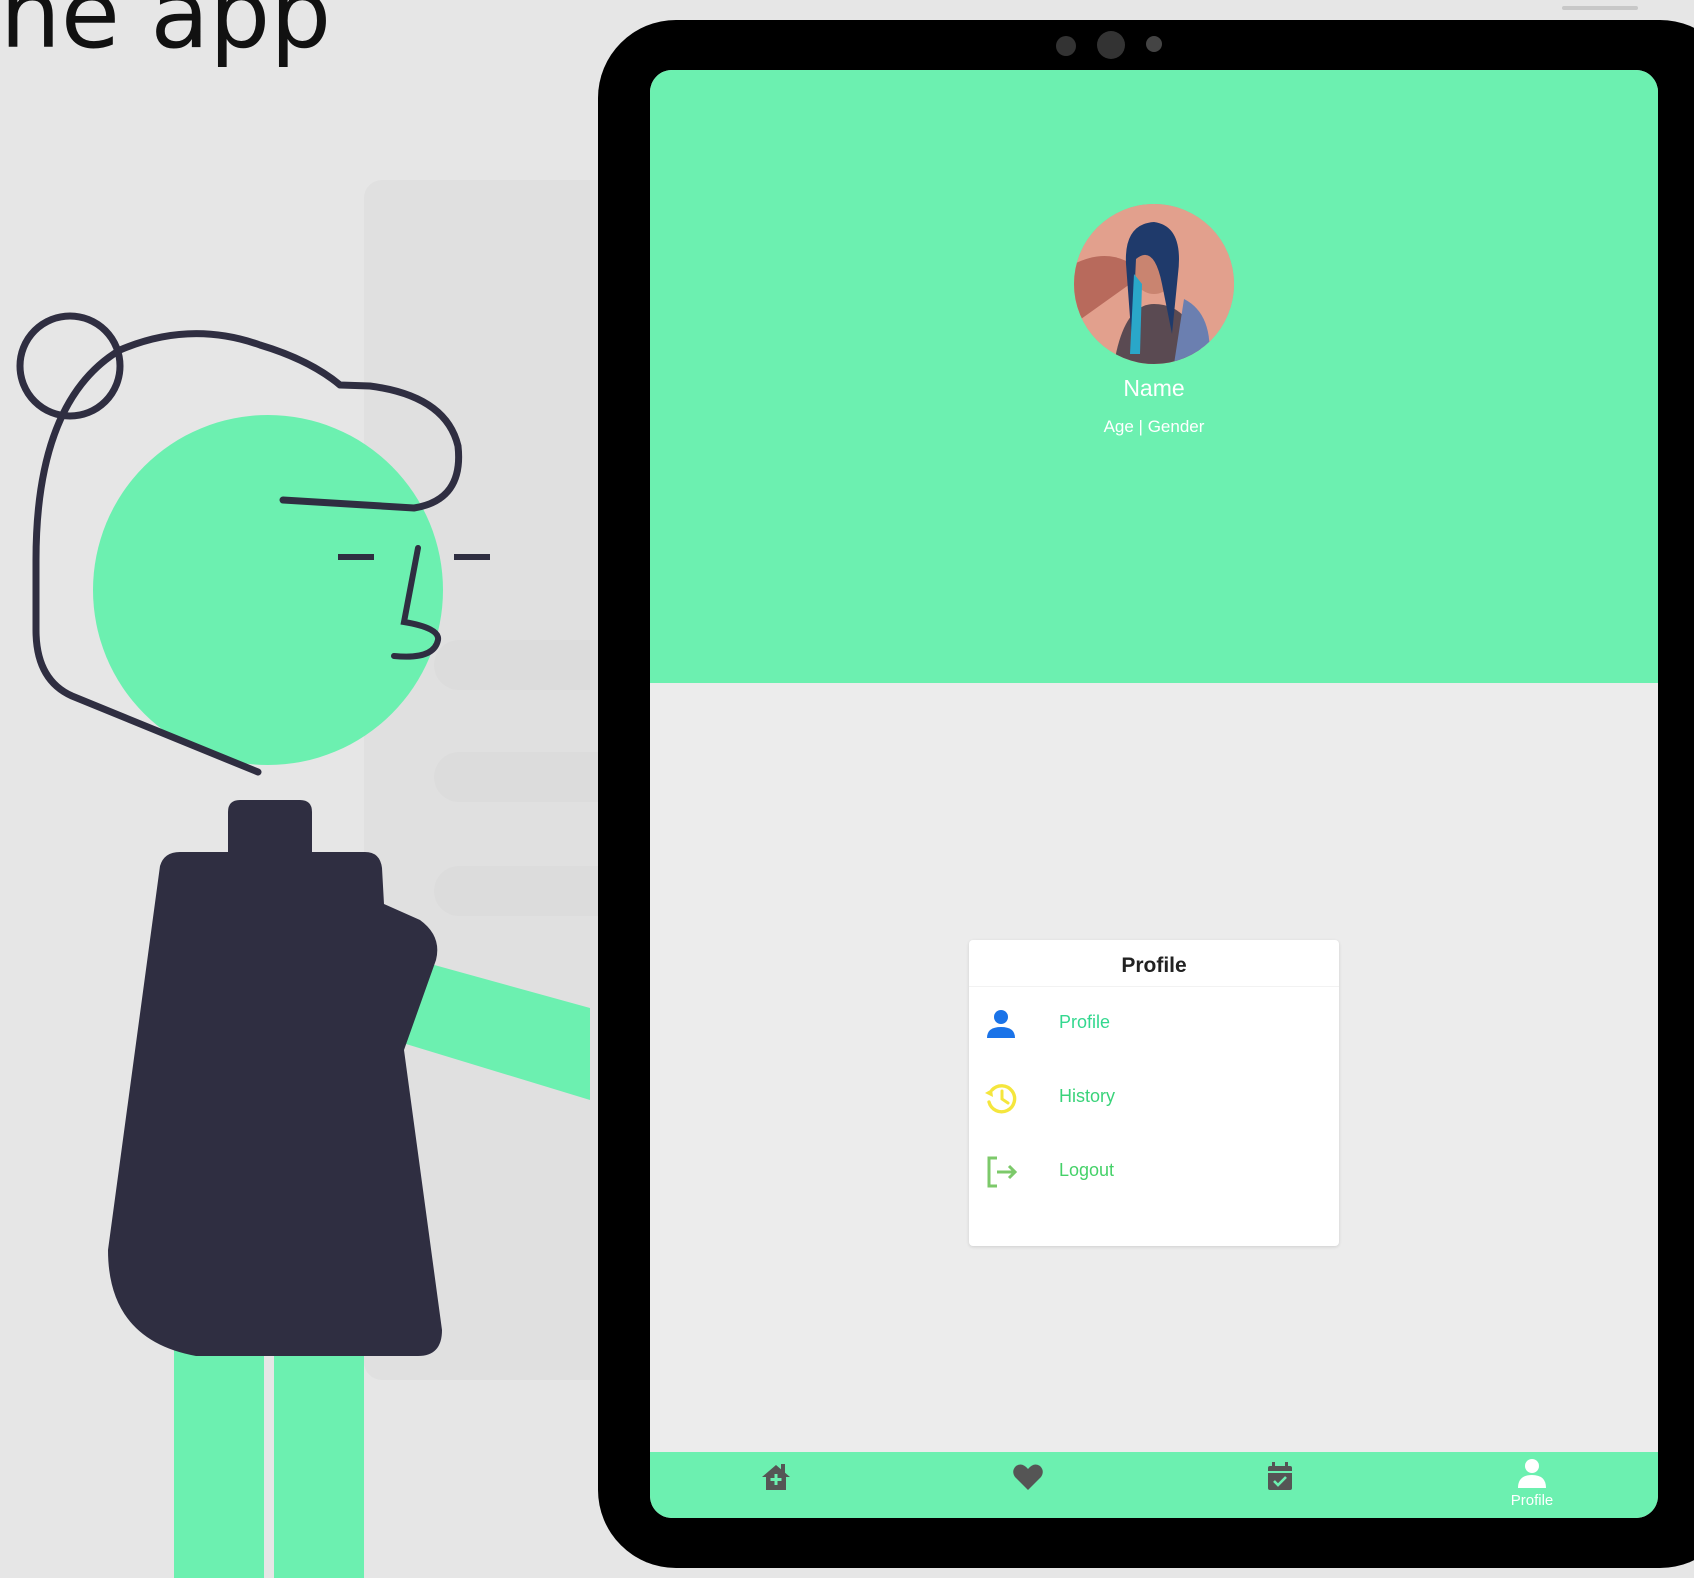  Describe the element at coordinates (1154, 965) in the screenshot. I see `card-title: Profile` at that location.